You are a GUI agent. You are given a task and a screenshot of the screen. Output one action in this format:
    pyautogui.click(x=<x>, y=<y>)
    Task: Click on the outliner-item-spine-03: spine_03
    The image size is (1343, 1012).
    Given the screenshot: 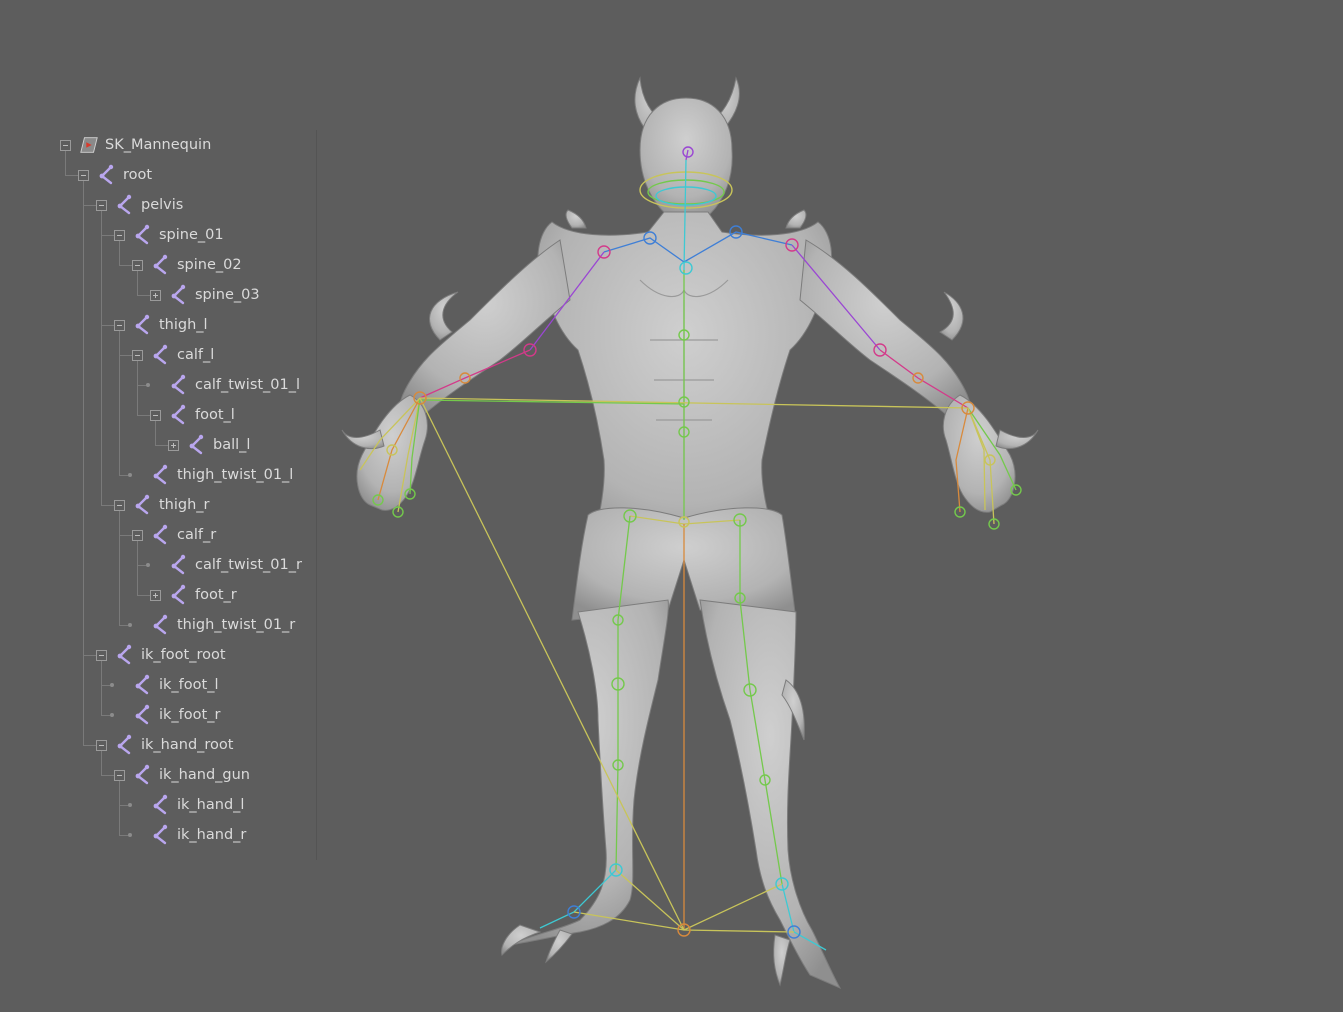 What is the action you would take?
    pyautogui.click(x=205, y=295)
    